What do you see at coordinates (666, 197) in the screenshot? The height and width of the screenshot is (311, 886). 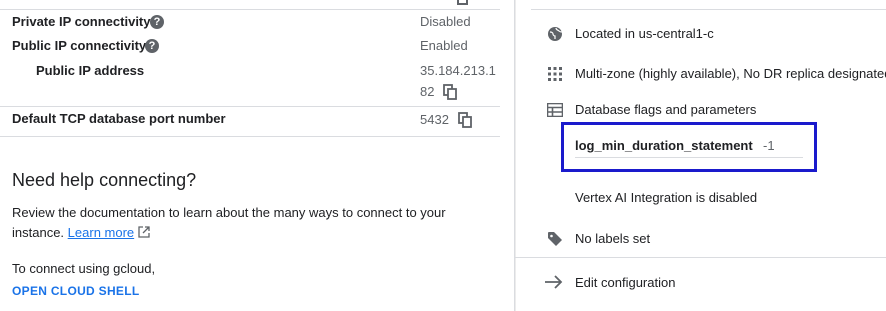 I see `vertex-ai-status: Vertex AI Integration is disabled` at bounding box center [666, 197].